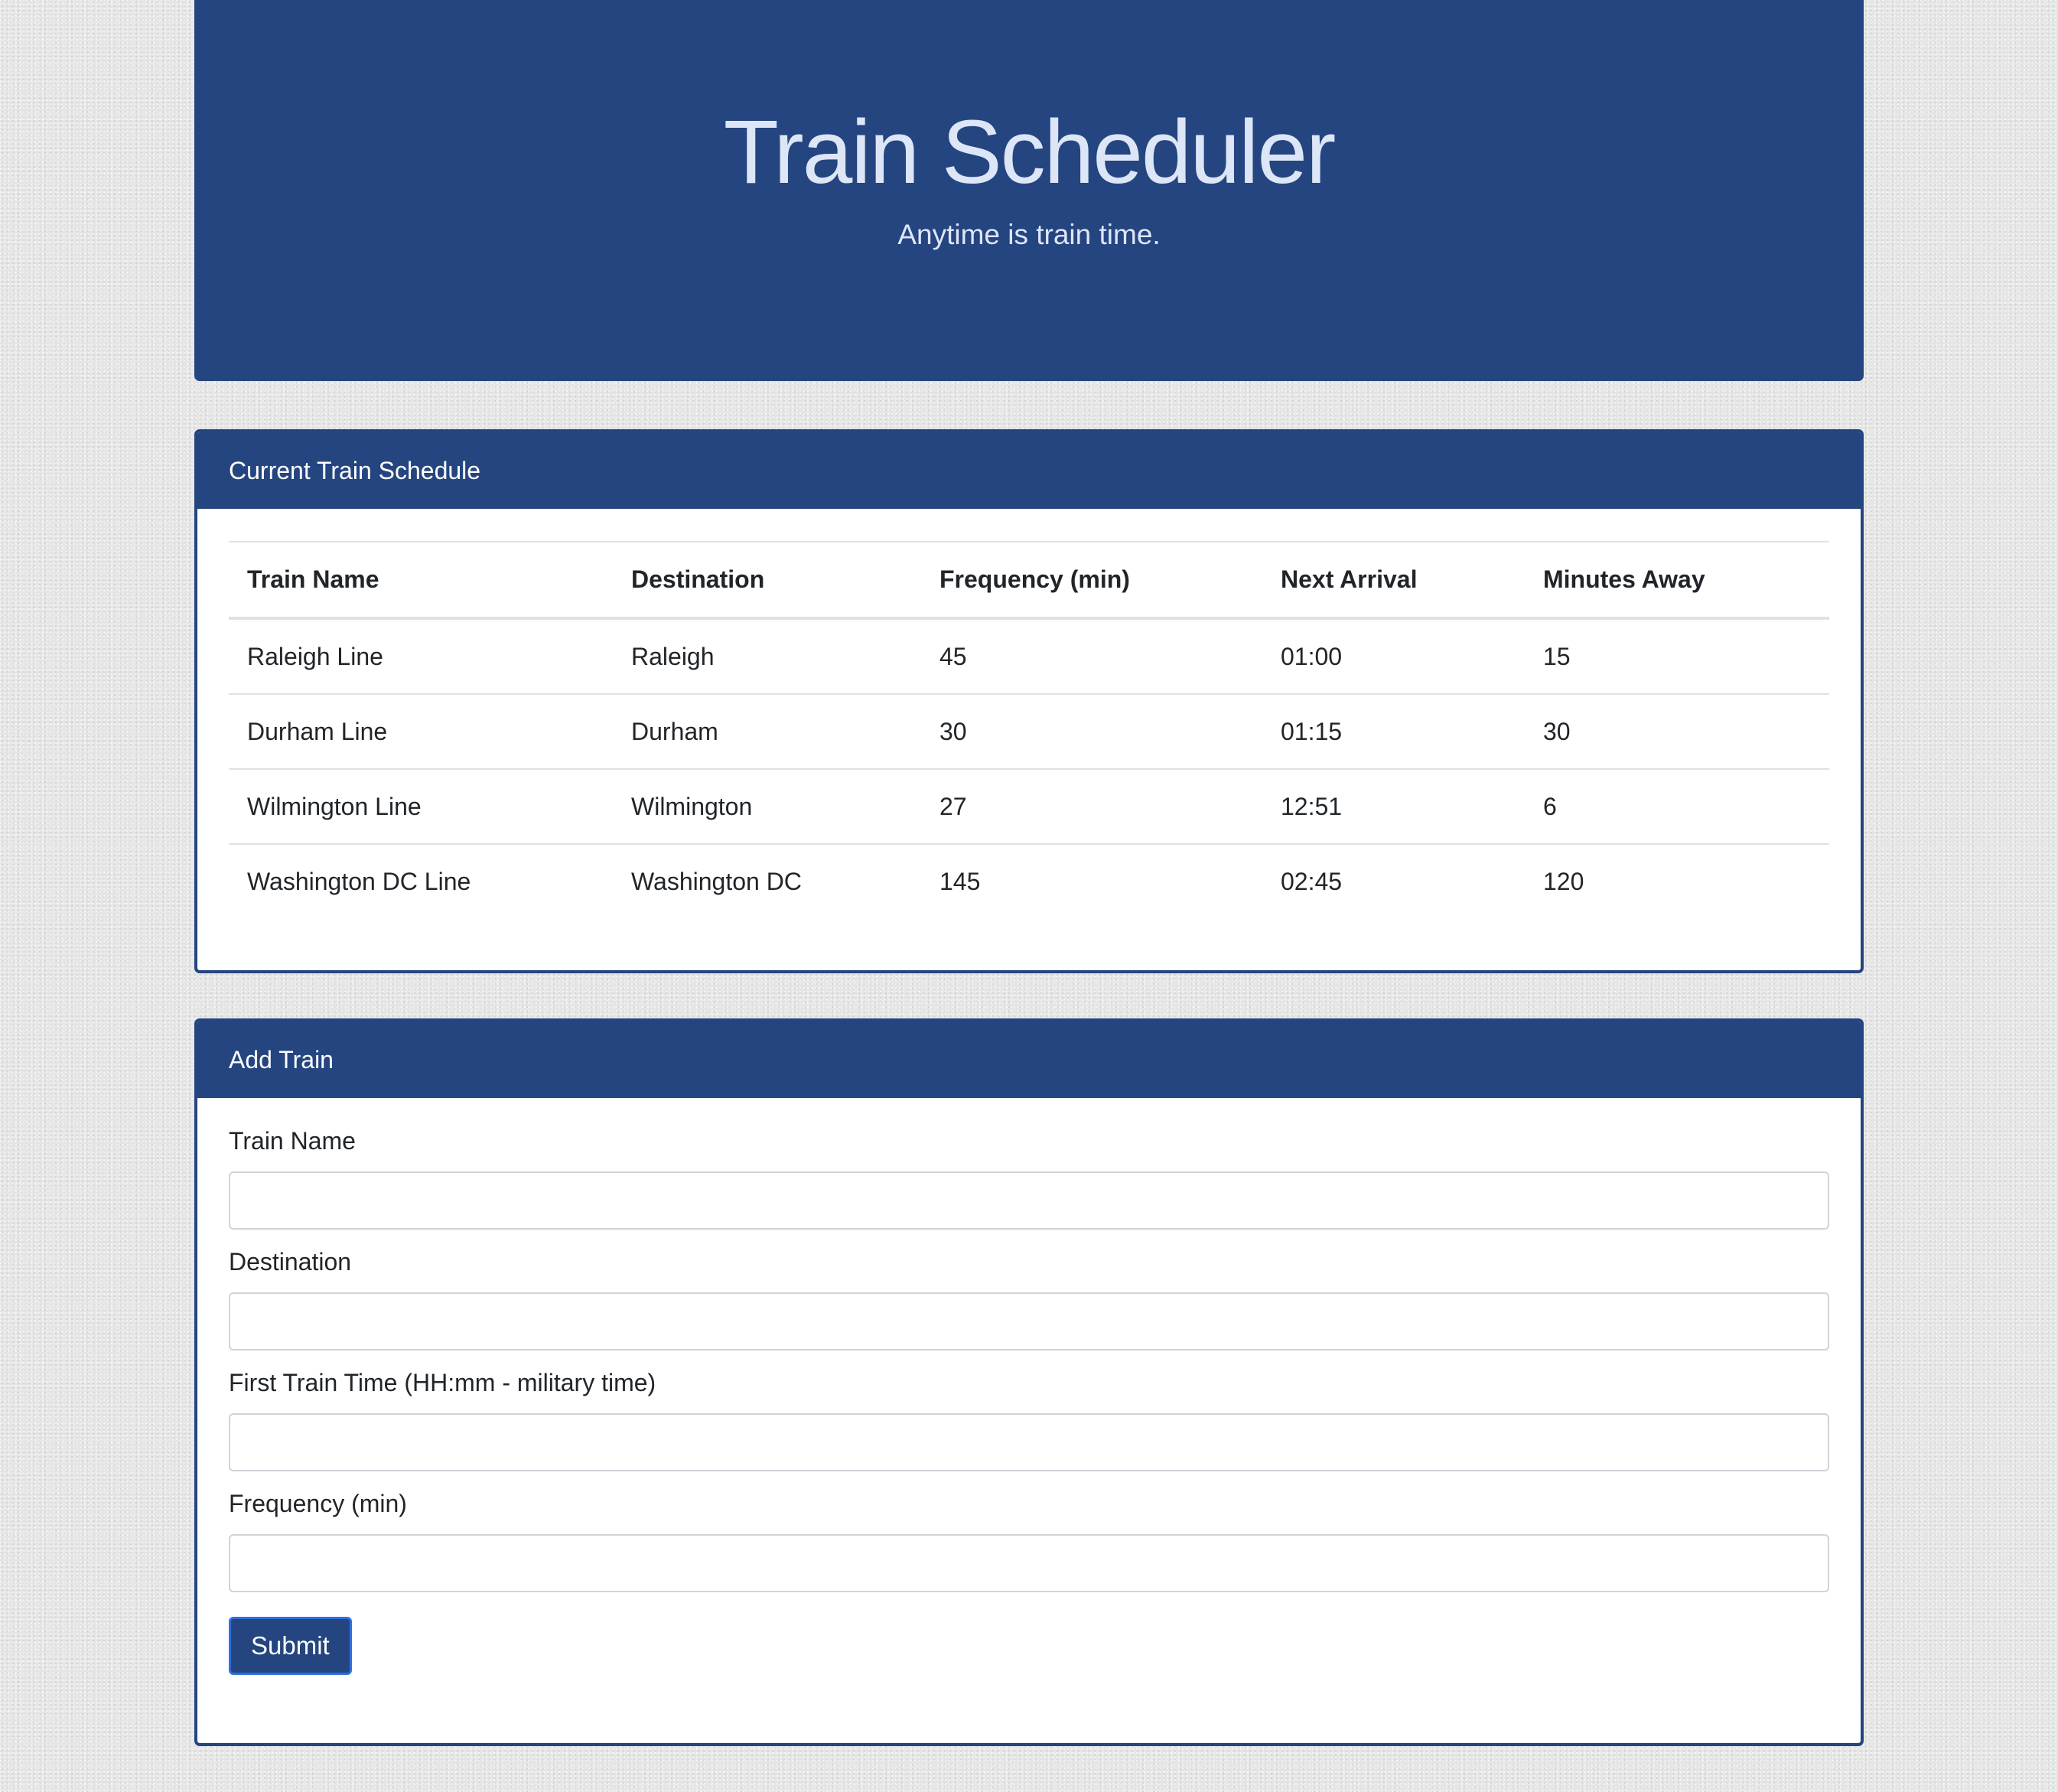  Describe the element at coordinates (960, 881) in the screenshot. I see `cell-frequency: 145` at that location.